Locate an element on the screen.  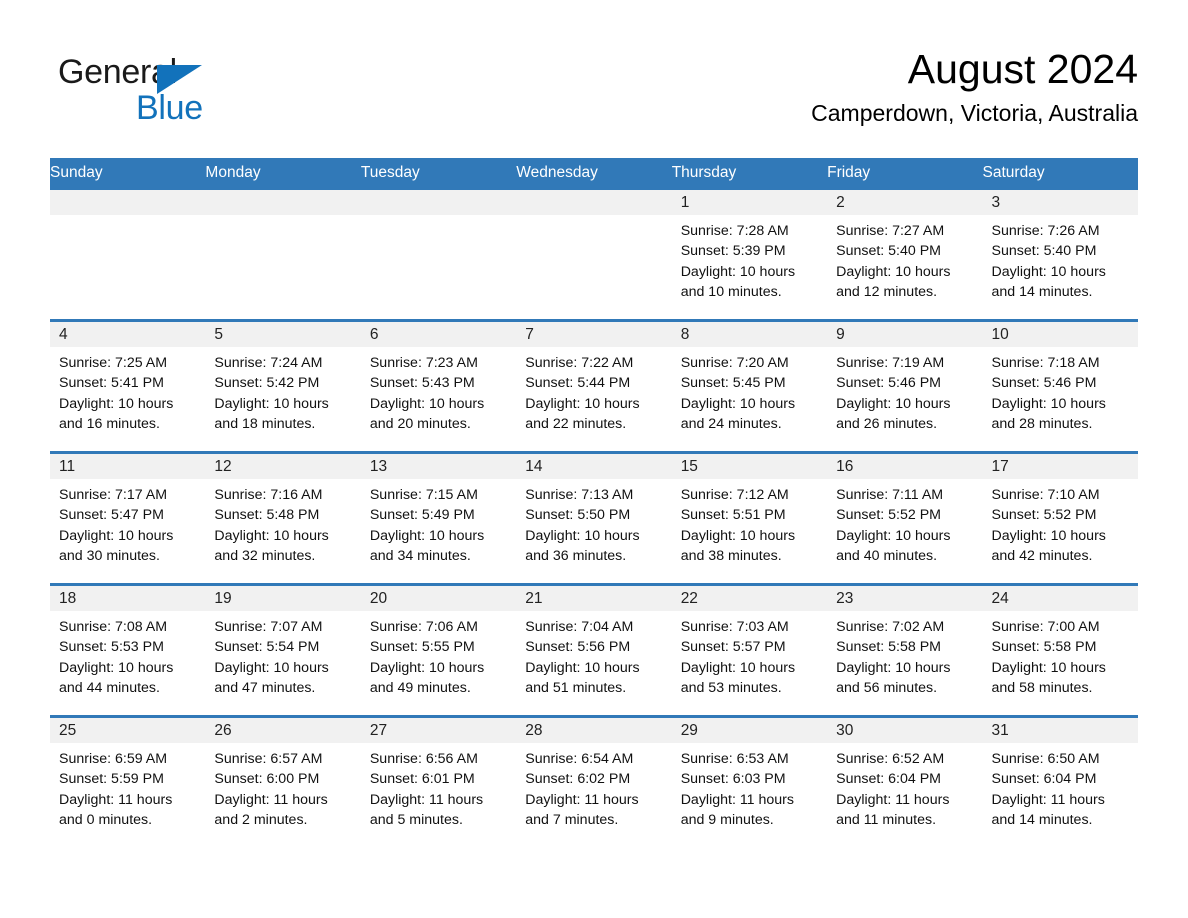
sunrise-time: Sunrise: 6:59 AM is located at coordinates (113, 759).